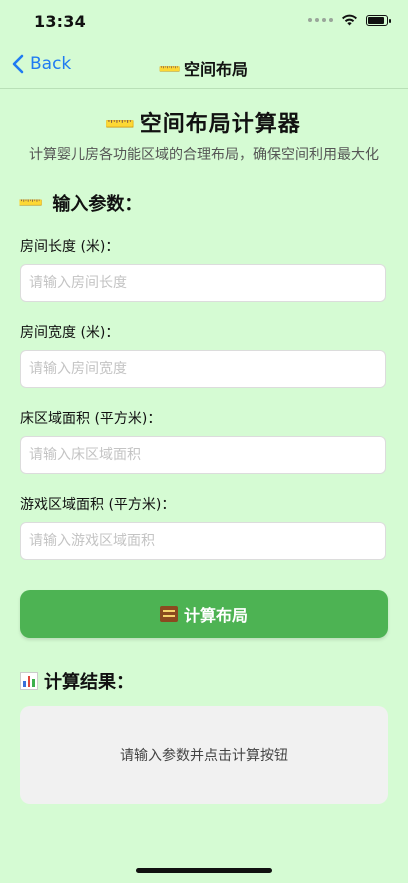 This screenshot has height=883, width=408. Describe the element at coordinates (220, 124) in the screenshot. I see `page-title-text: 空间布局计算器` at that location.